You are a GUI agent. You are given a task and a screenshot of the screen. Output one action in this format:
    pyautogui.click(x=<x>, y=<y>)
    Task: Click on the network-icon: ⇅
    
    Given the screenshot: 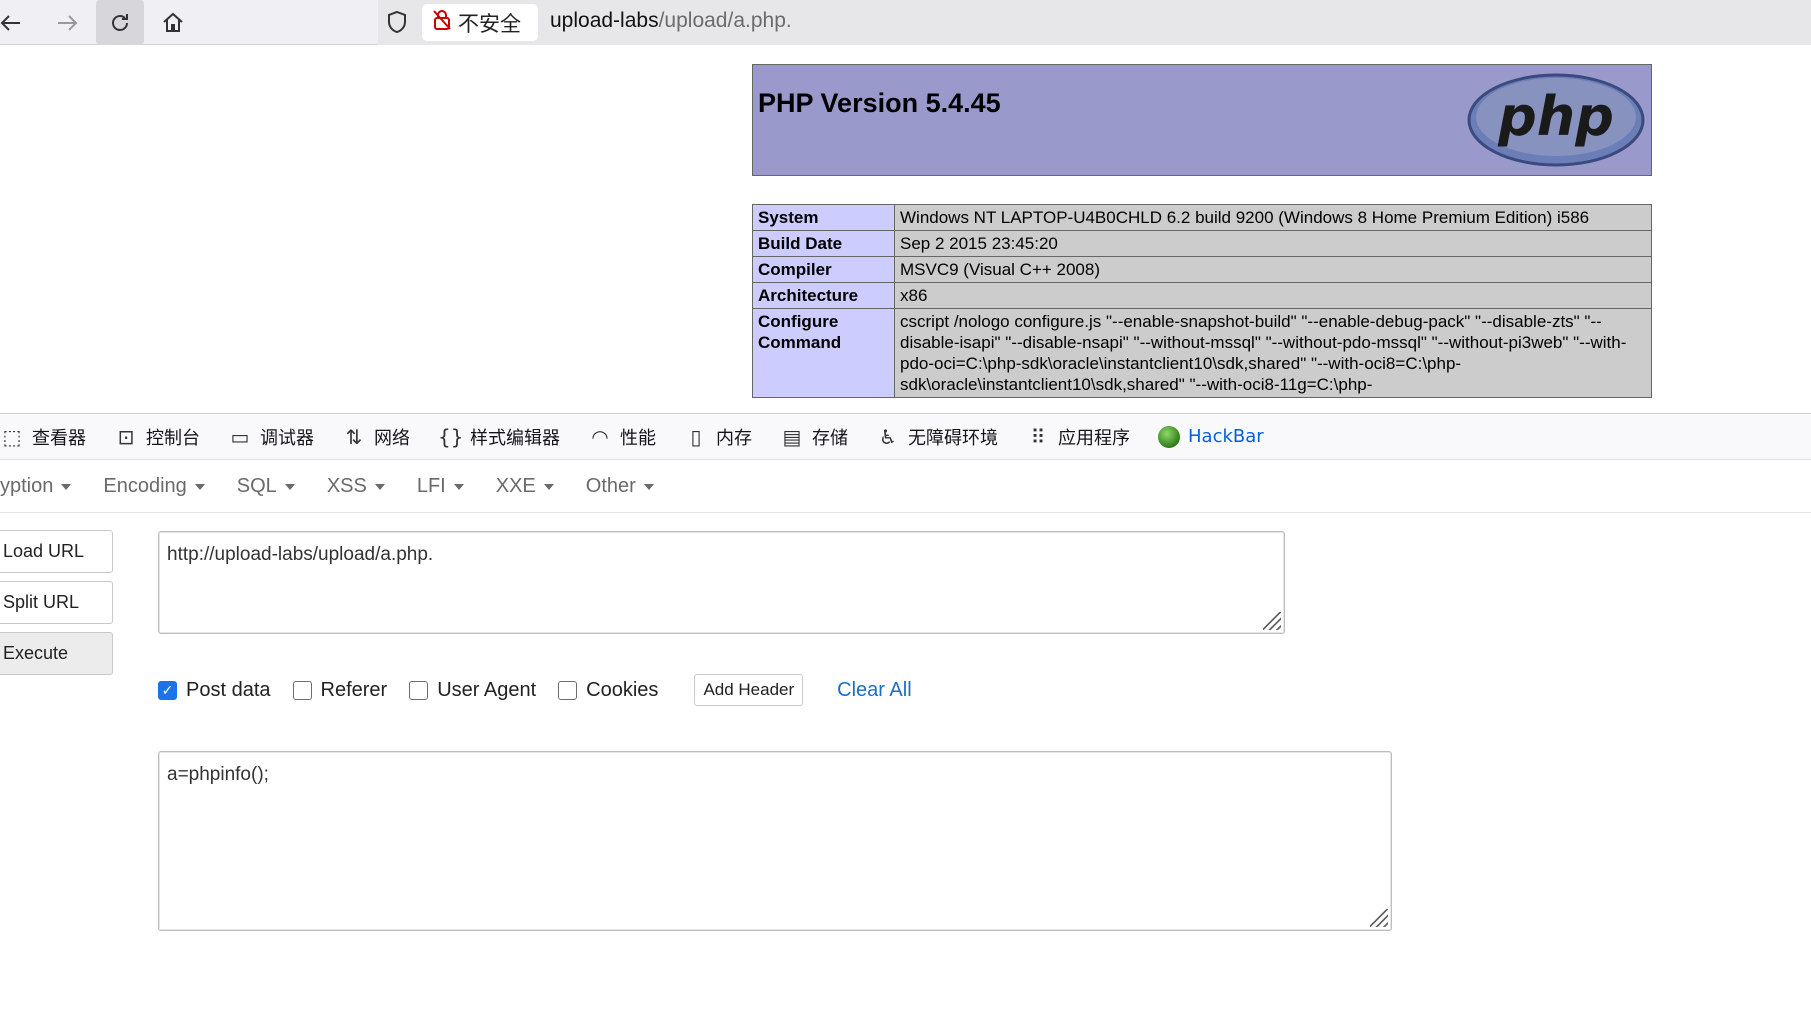 What is the action you would take?
    pyautogui.click(x=354, y=436)
    